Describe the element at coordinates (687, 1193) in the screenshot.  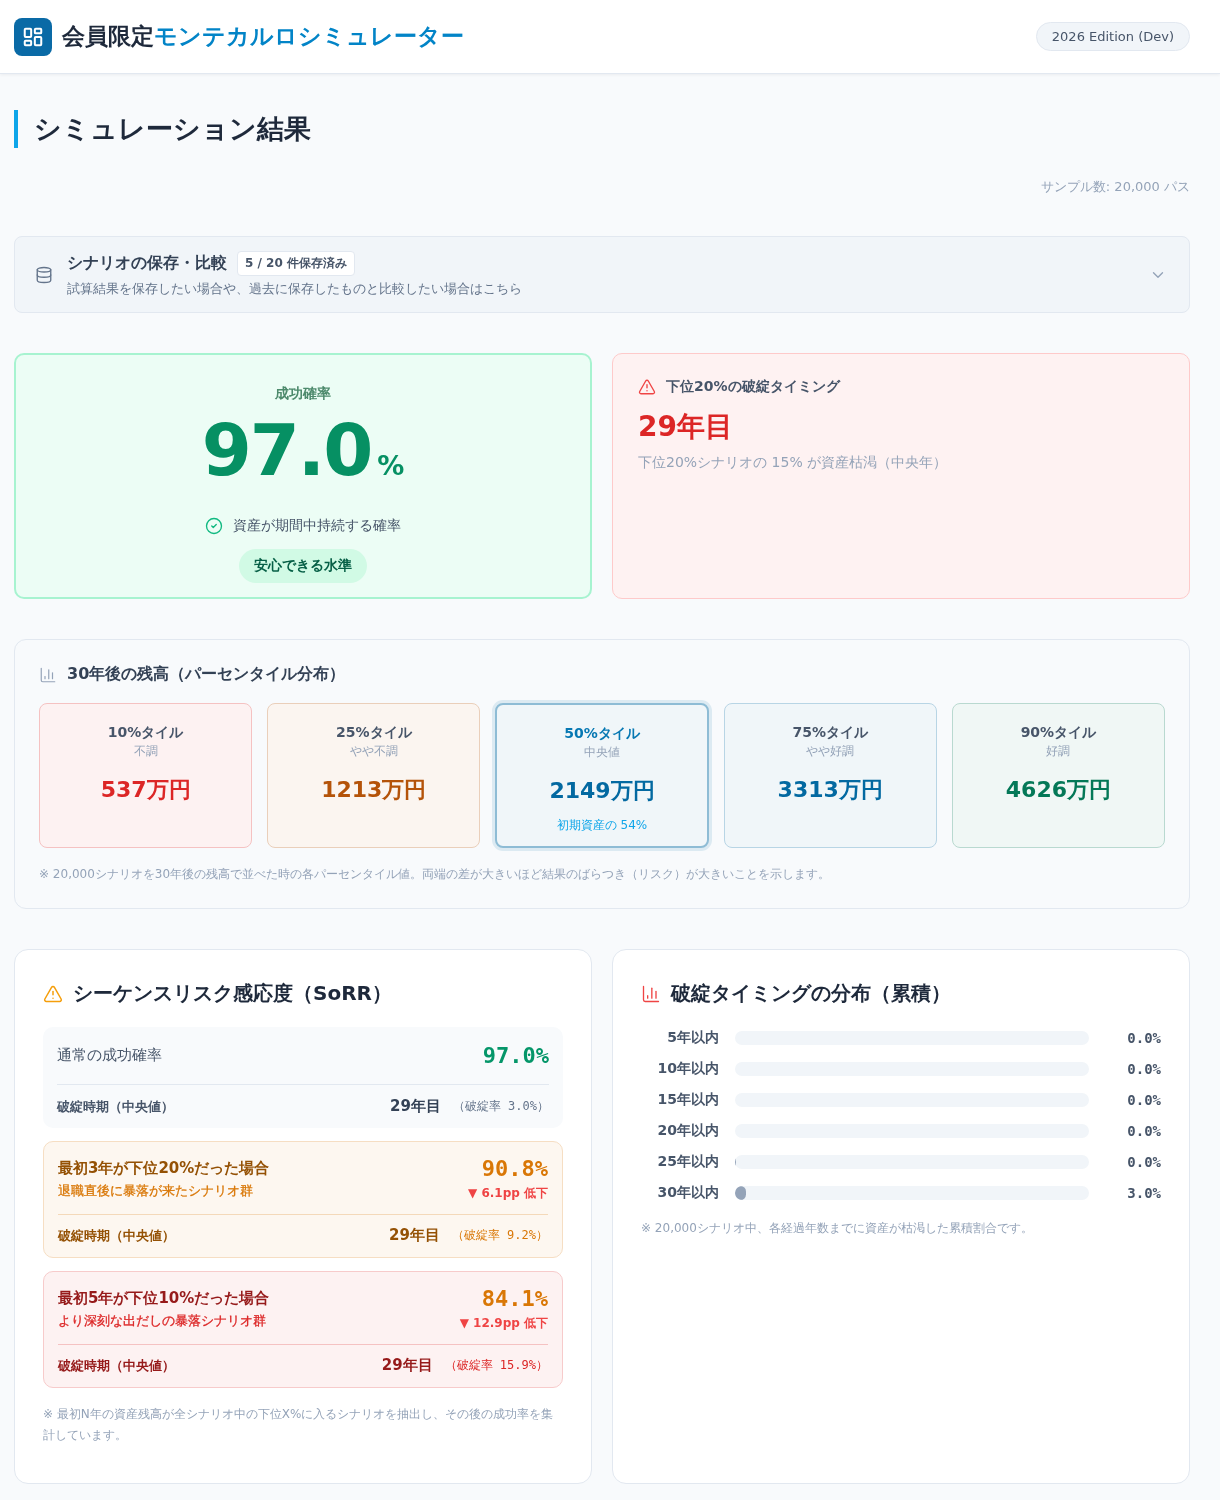
I see `period-label: 30年以内` at that location.